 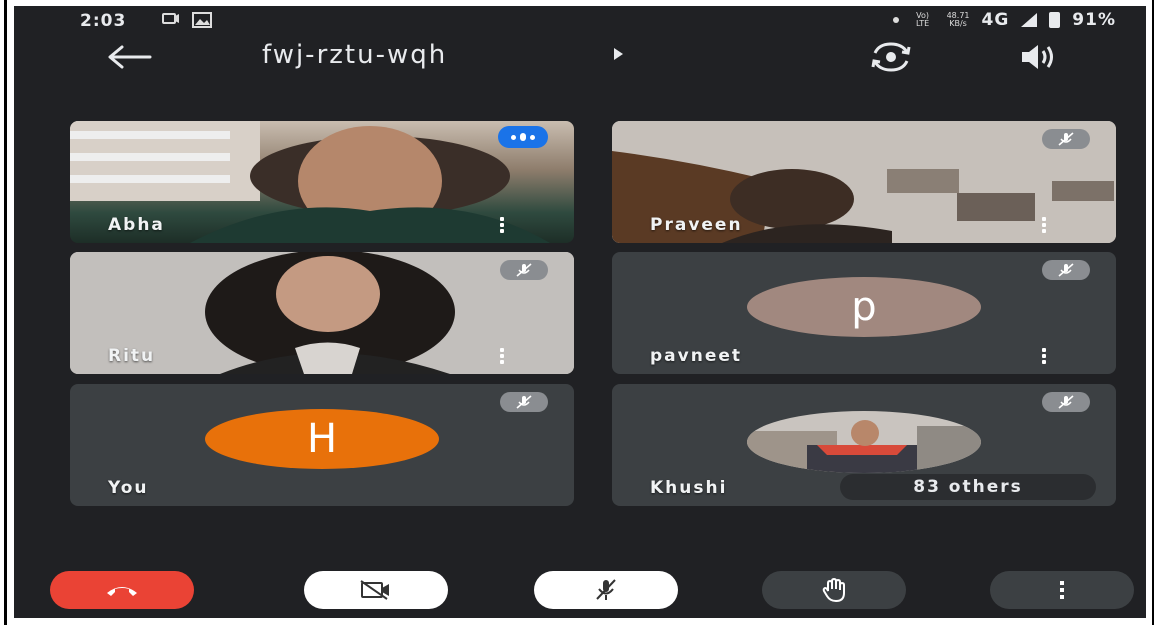 I want to click on switch-camera-icon, so click(x=891, y=57).